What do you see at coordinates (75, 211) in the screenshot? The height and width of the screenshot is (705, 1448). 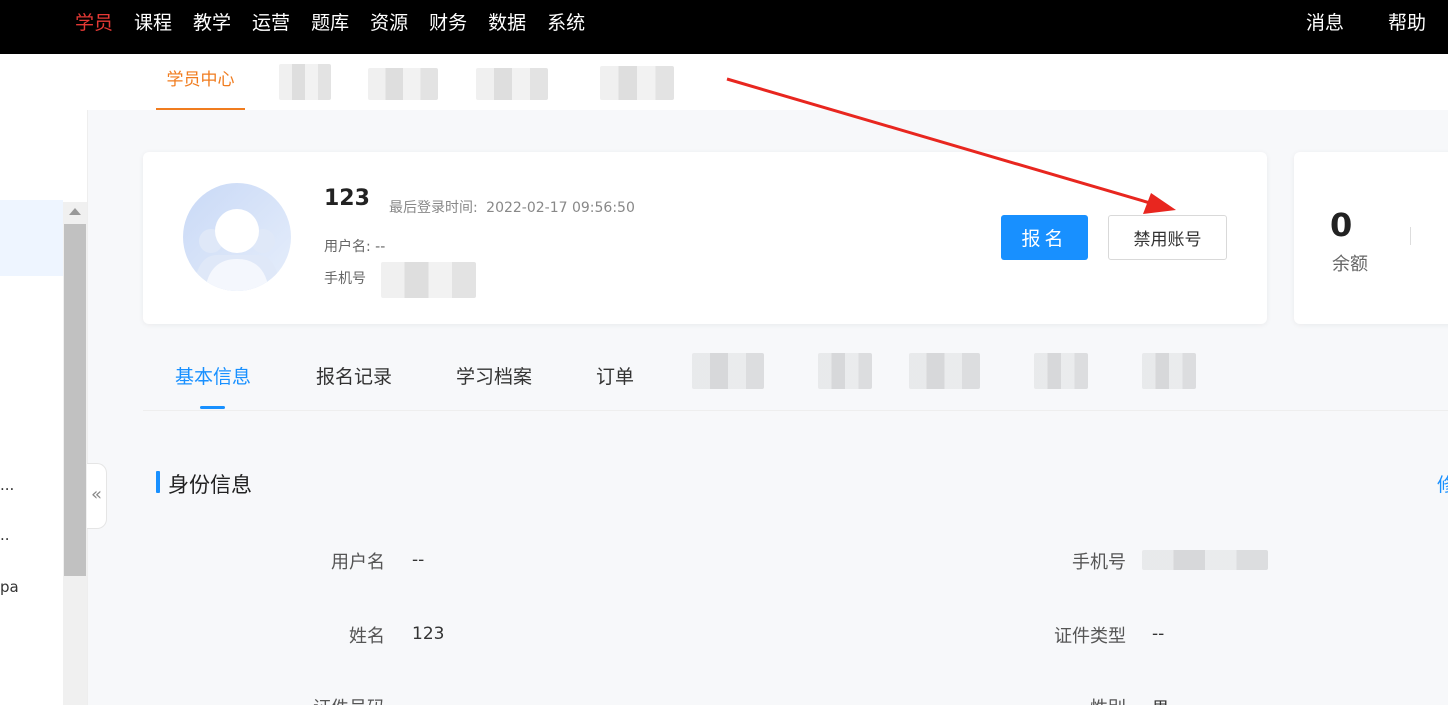 I see `scroll-up-icon` at bounding box center [75, 211].